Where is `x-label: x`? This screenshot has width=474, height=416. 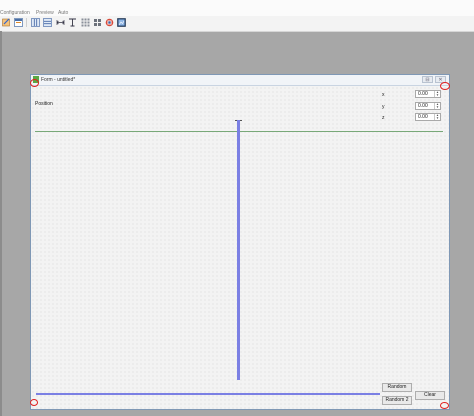
x-label: x is located at coordinates (383, 95).